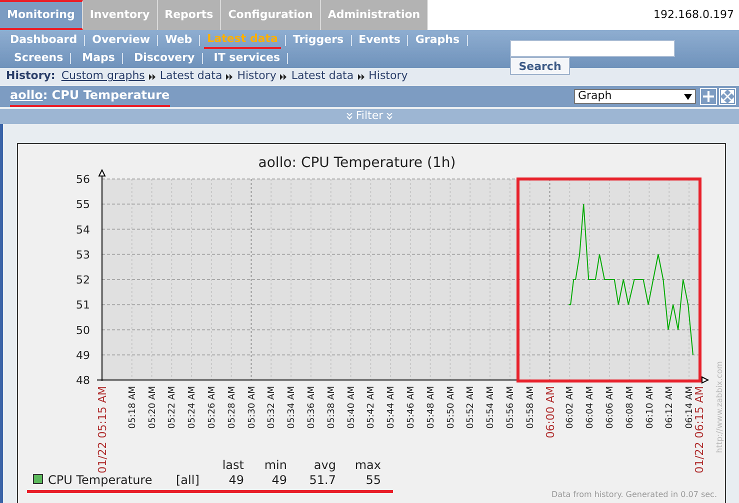  Describe the element at coordinates (83, 205) in the screenshot. I see `y-axis-label: 55` at that location.